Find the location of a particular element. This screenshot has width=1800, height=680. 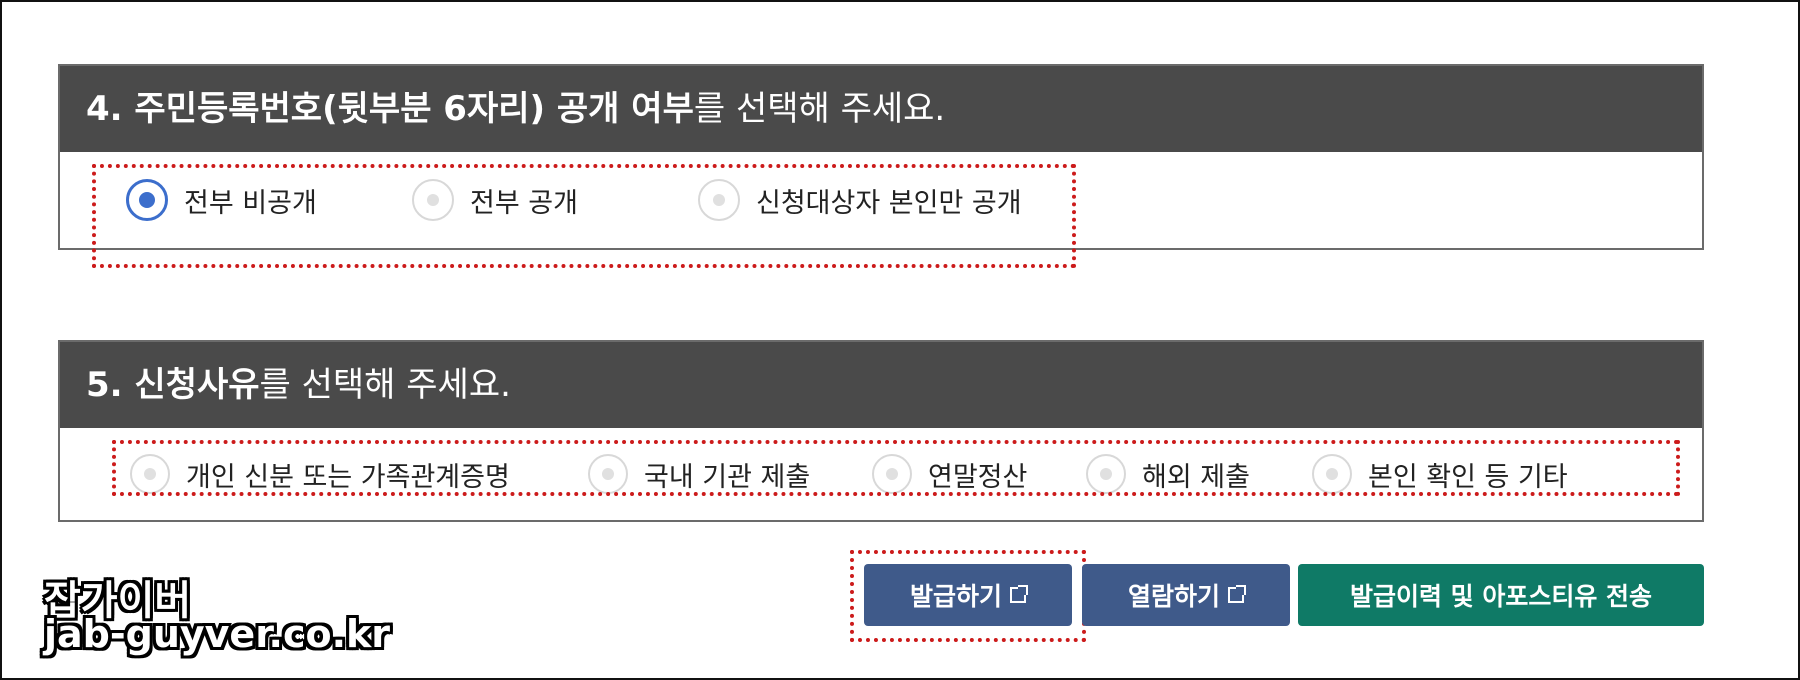

section-rrn-disclosure-options: 전부 비공개 전부 공개 신청대상자 본인만 공개 is located at coordinates (881, 200).